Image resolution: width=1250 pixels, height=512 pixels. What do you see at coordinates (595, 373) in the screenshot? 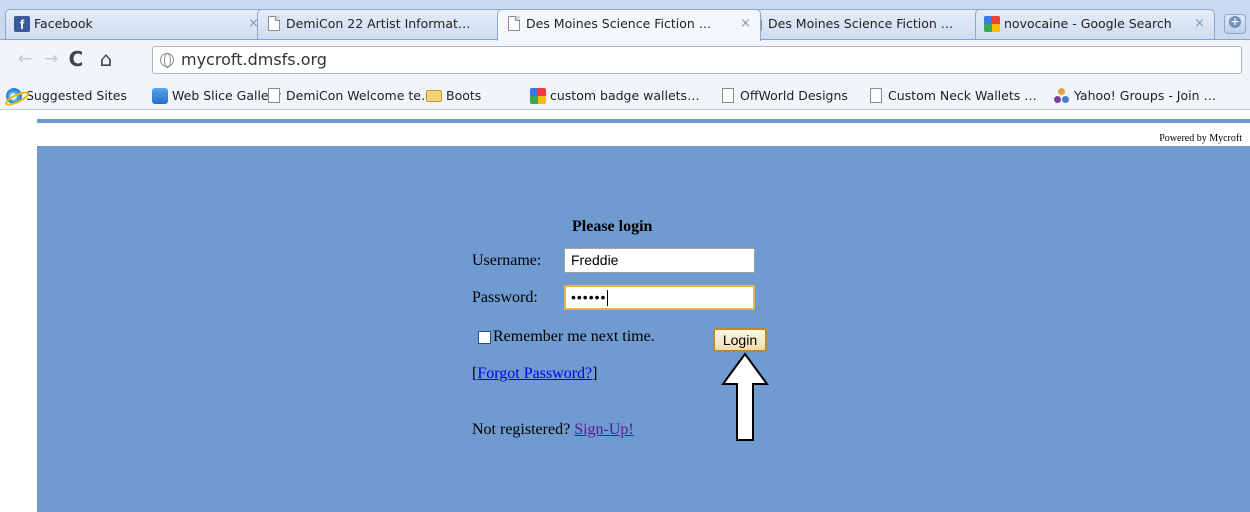
I see `bracket-close: ]` at bounding box center [595, 373].